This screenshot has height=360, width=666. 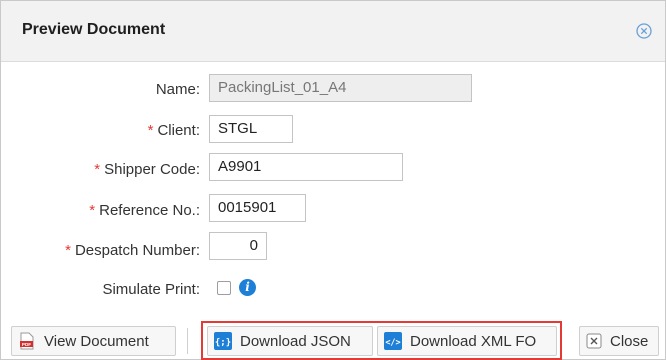 What do you see at coordinates (144, 210) in the screenshot?
I see `reference-no-label: * Reference No.:` at bounding box center [144, 210].